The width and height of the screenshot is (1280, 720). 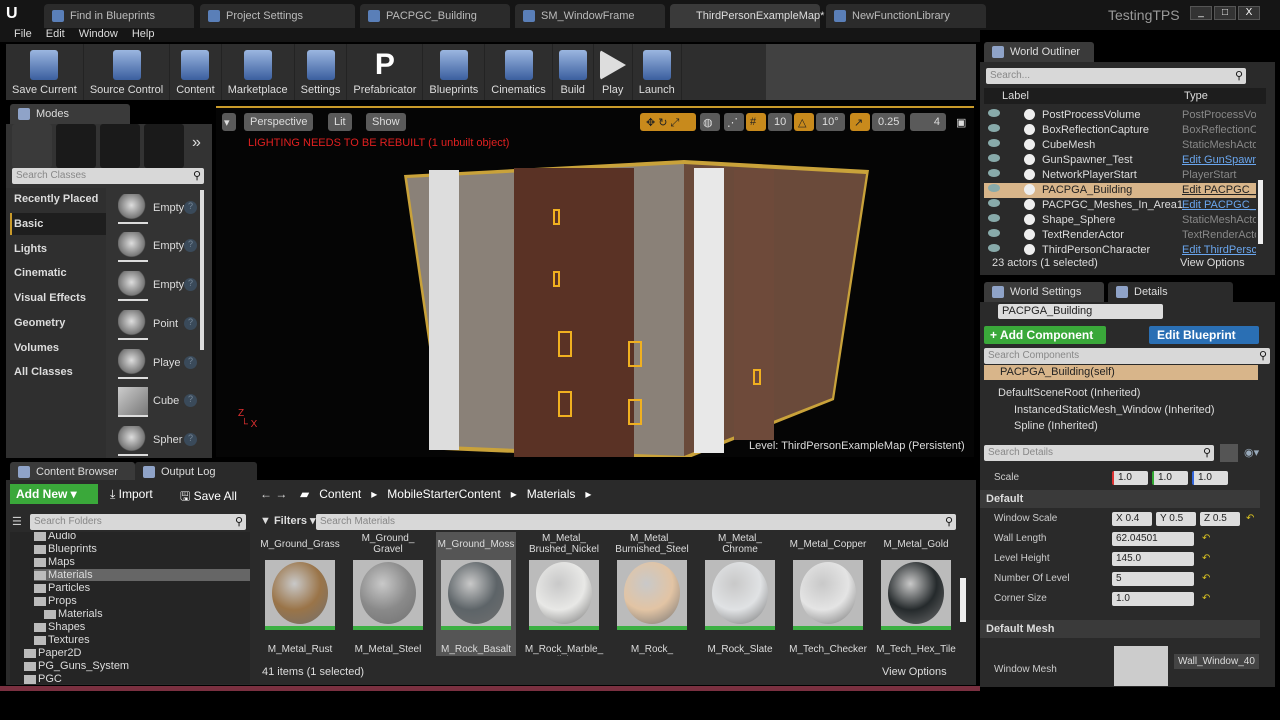 What do you see at coordinates (1219, 205) in the screenshot?
I see `actor-type: Edit PACPGC_M` at bounding box center [1219, 205].